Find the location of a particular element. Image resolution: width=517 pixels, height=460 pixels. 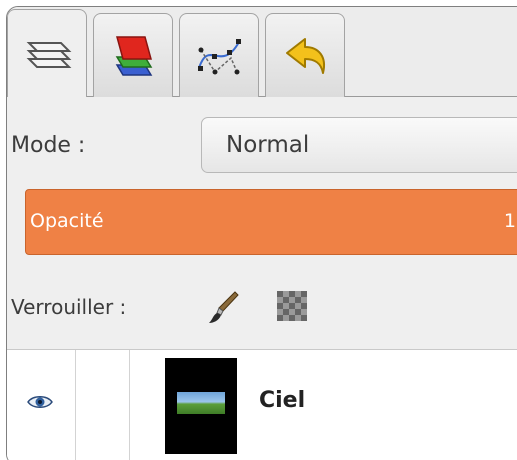

lock-pixels-brush-icon is located at coordinates (224, 307).